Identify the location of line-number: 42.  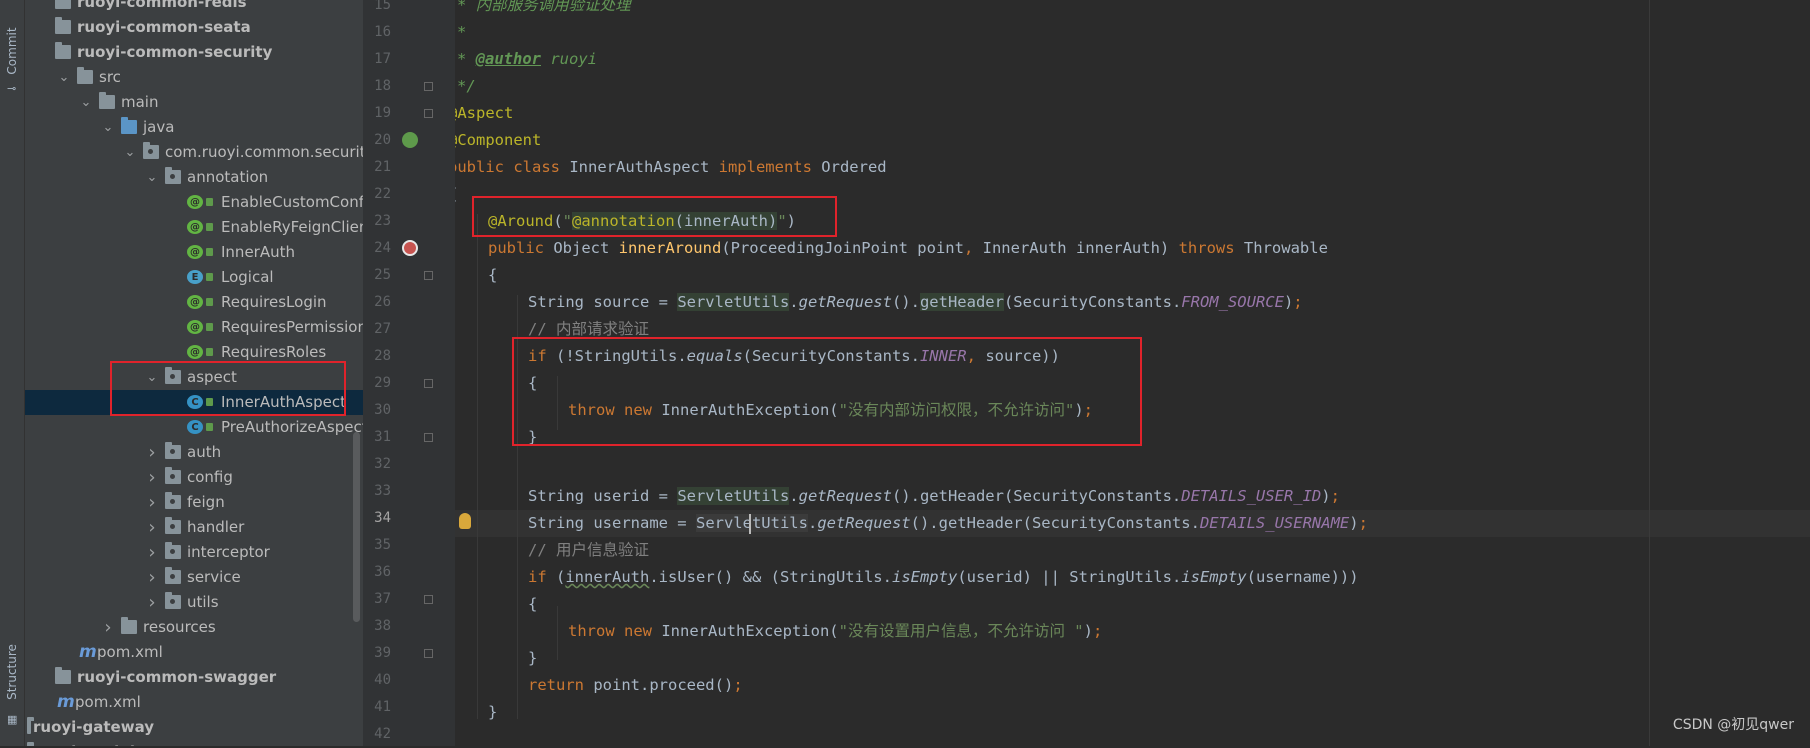
(377, 734).